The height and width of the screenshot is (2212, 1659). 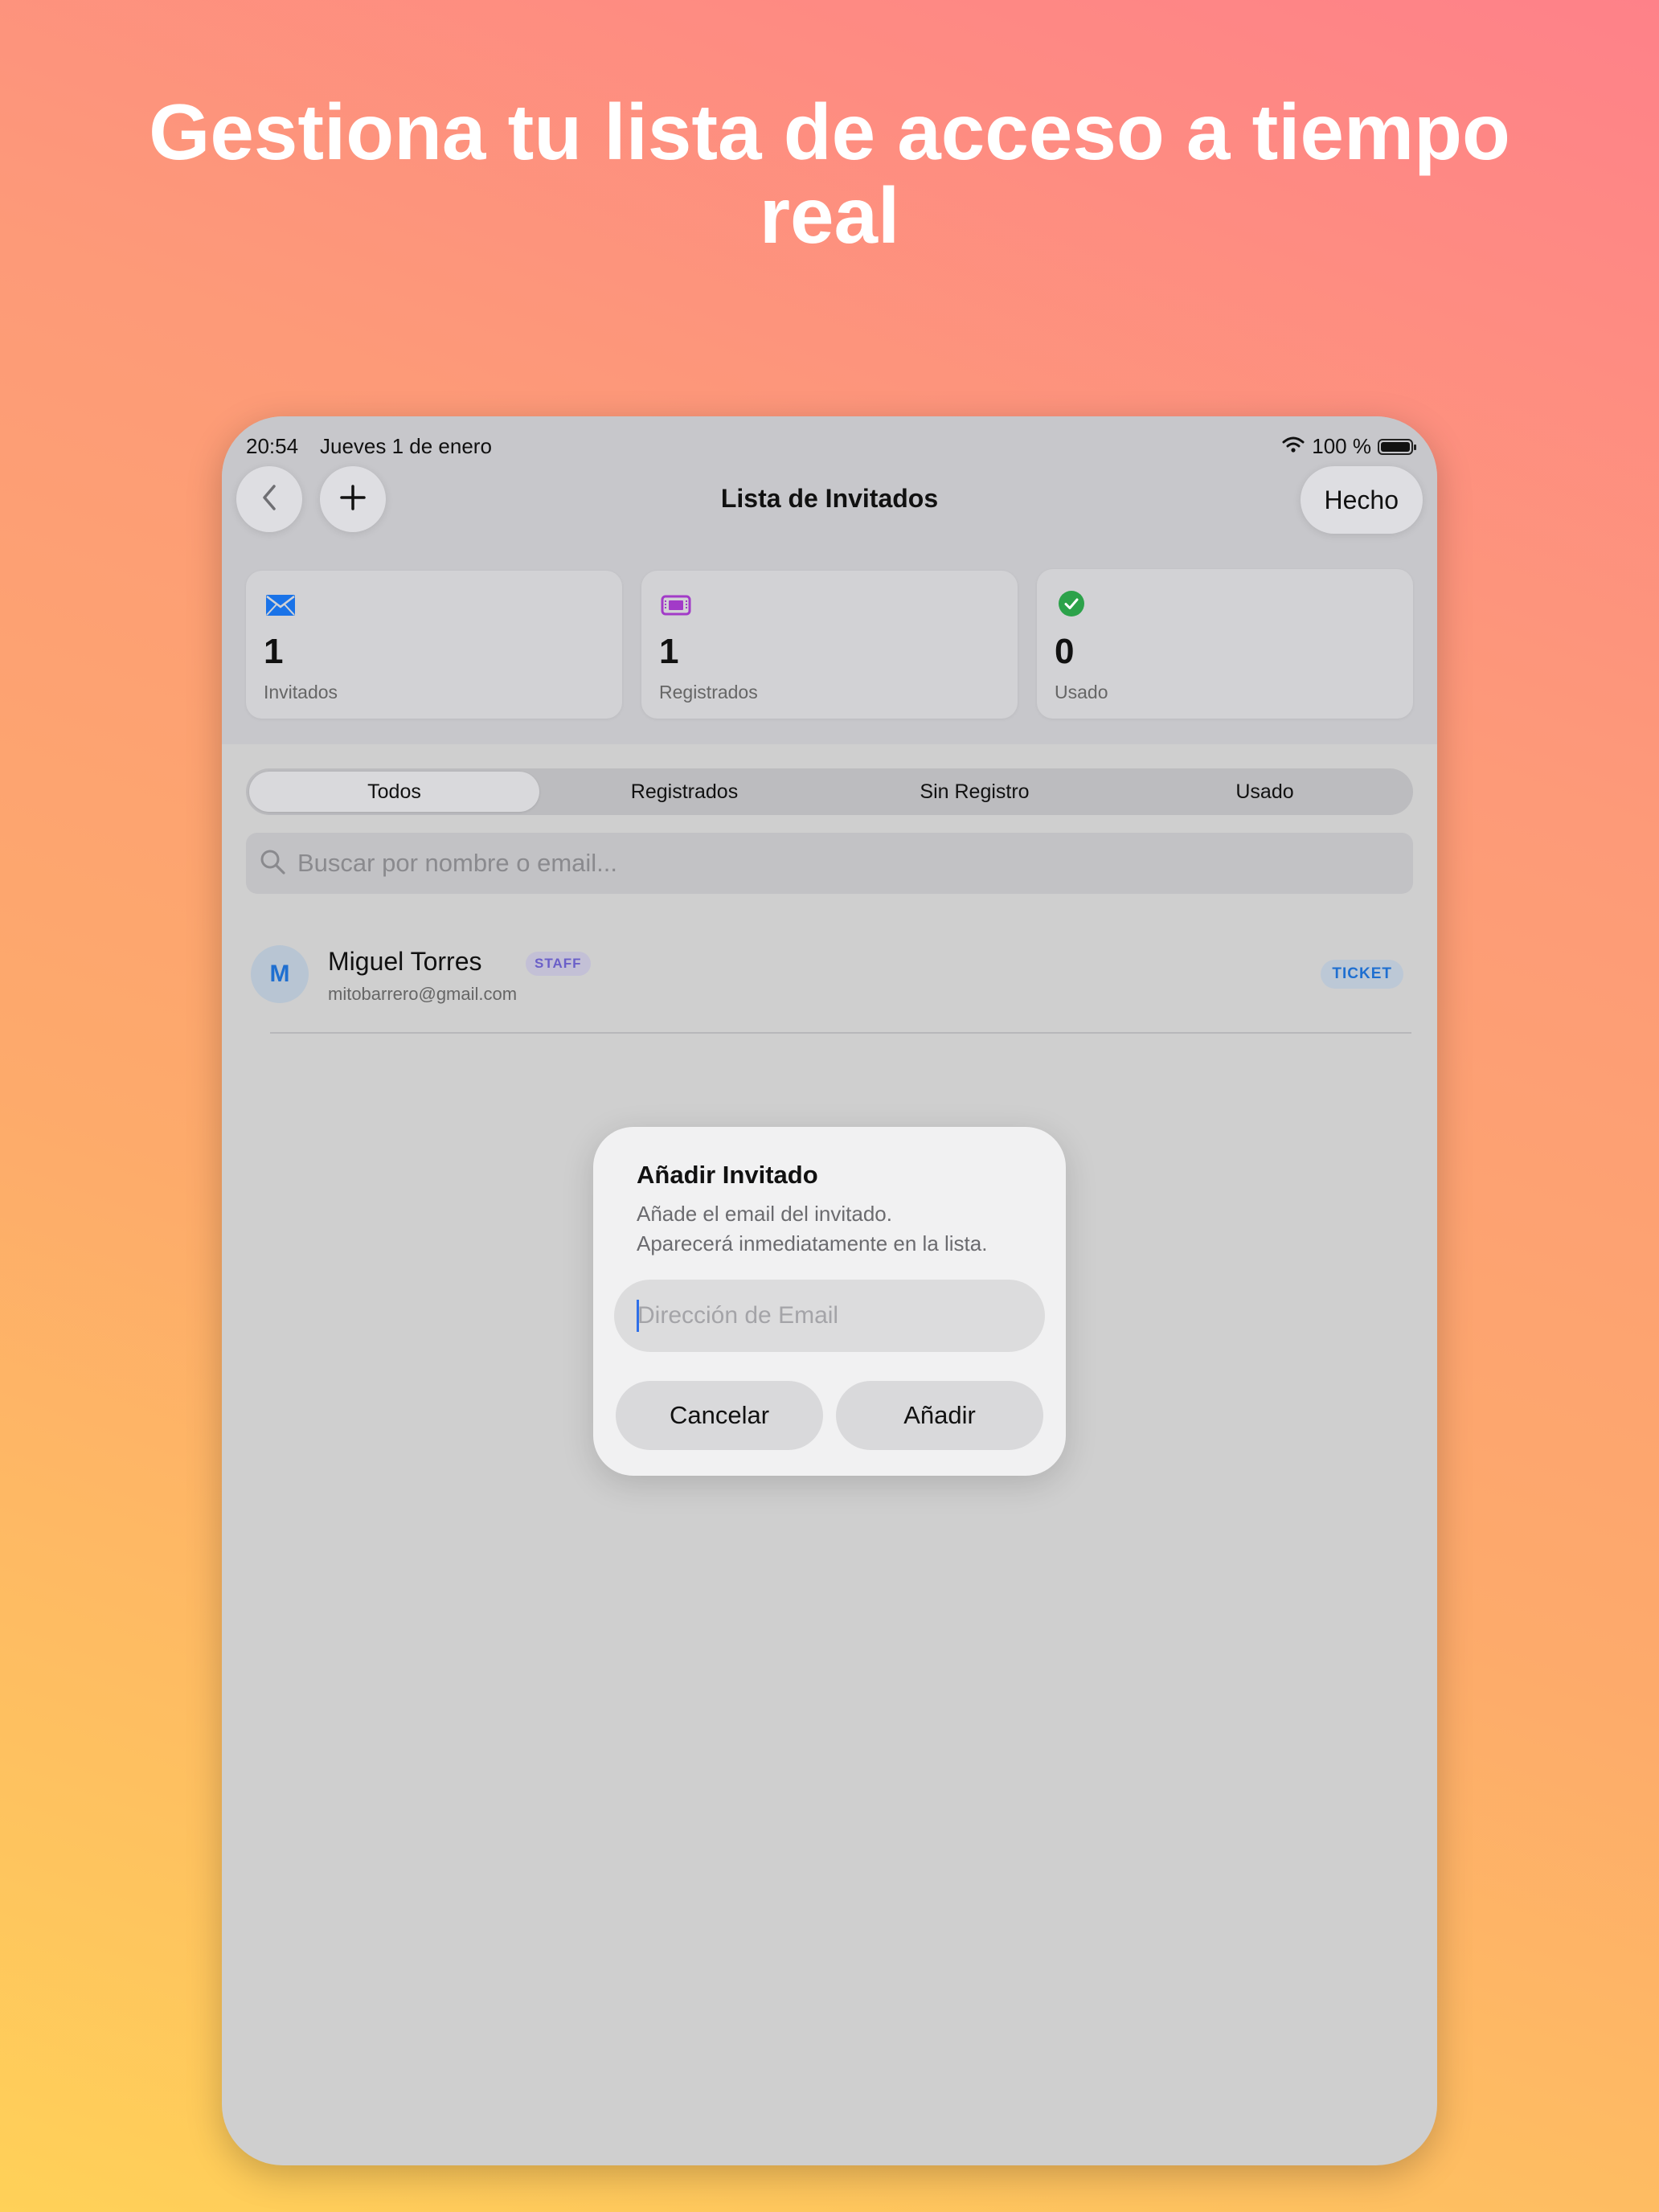 I want to click on filter-tab-sin-registro: Sin Registro, so click(x=975, y=792).